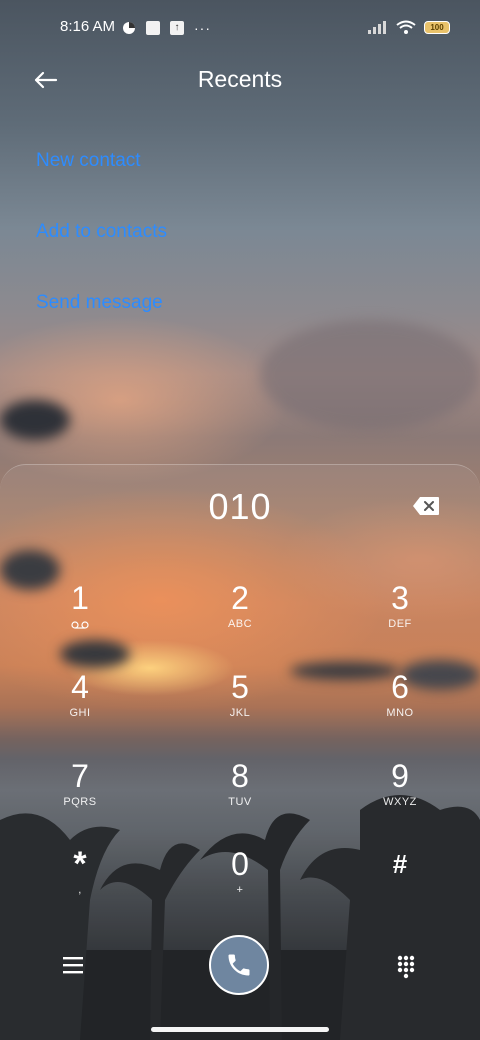 Image resolution: width=480 pixels, height=1040 pixels. I want to click on signal-icon, so click(377, 27).